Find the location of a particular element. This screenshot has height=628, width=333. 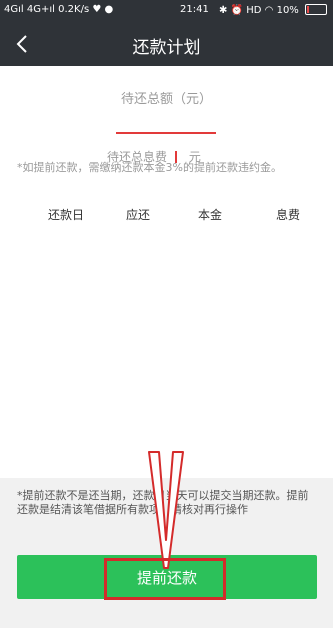

alarm-icon: ⏰ is located at coordinates (237, 10).